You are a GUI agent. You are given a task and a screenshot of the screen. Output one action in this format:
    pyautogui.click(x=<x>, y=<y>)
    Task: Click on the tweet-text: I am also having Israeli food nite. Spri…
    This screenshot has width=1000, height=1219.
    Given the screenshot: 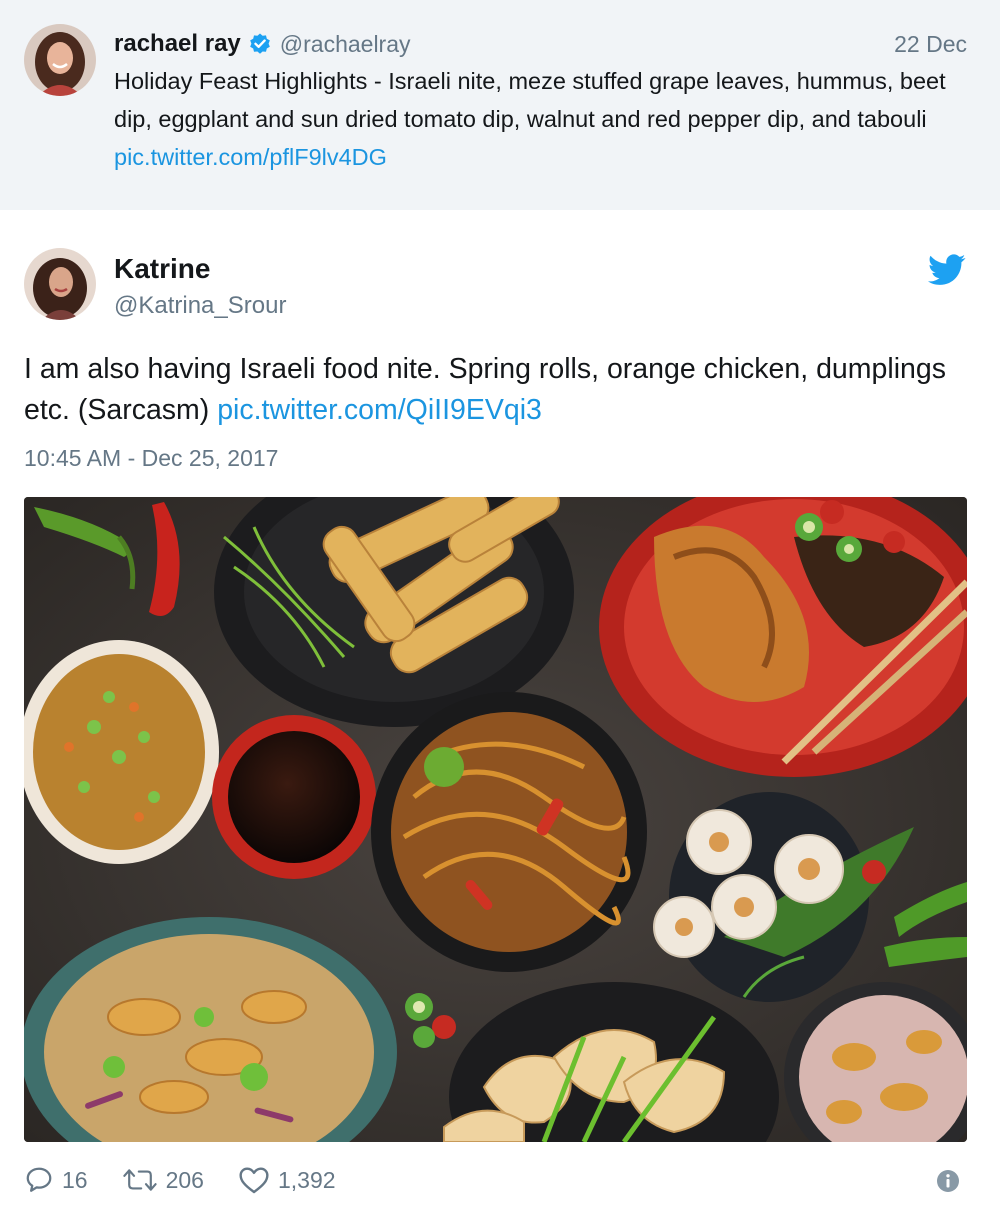 What is the action you would take?
    pyautogui.click(x=499, y=390)
    